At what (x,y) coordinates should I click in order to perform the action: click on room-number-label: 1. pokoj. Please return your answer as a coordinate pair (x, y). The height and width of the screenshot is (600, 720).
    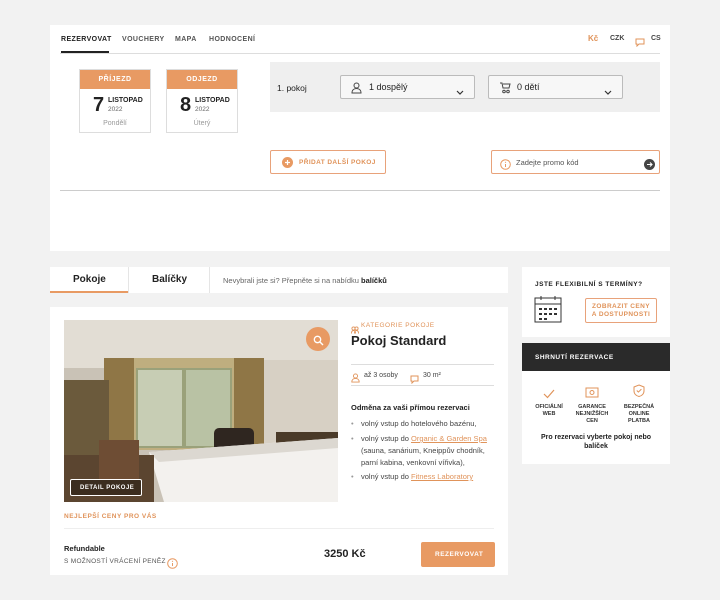
    Looking at the image, I should click on (292, 88).